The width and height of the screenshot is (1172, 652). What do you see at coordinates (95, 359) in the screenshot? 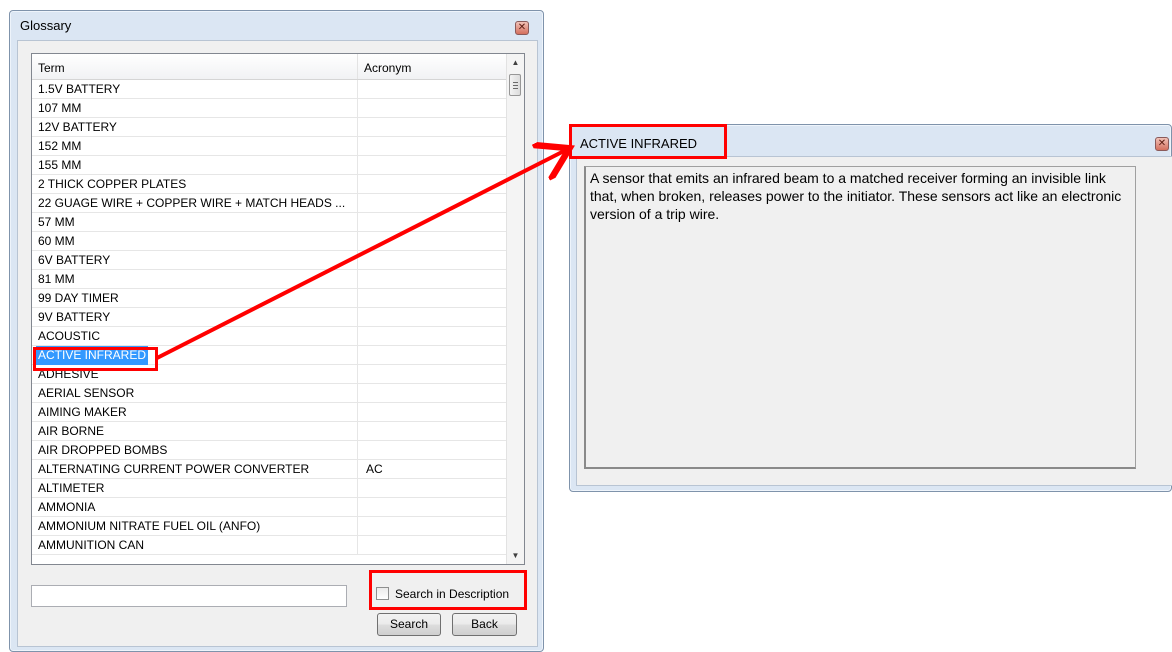
I see `highlight-selected-term` at bounding box center [95, 359].